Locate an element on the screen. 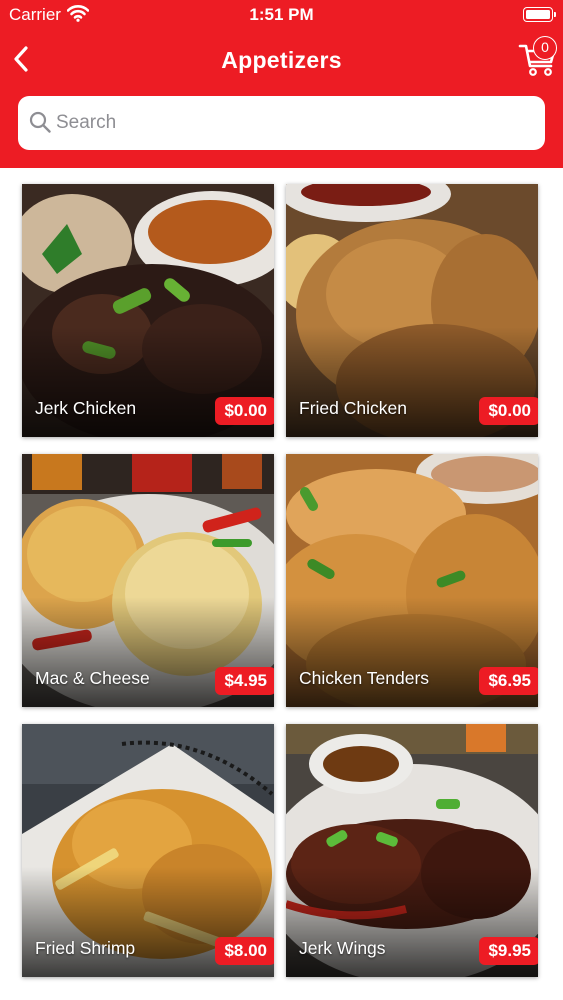 The height and width of the screenshot is (1000, 563). search-input is located at coordinates (296, 123).